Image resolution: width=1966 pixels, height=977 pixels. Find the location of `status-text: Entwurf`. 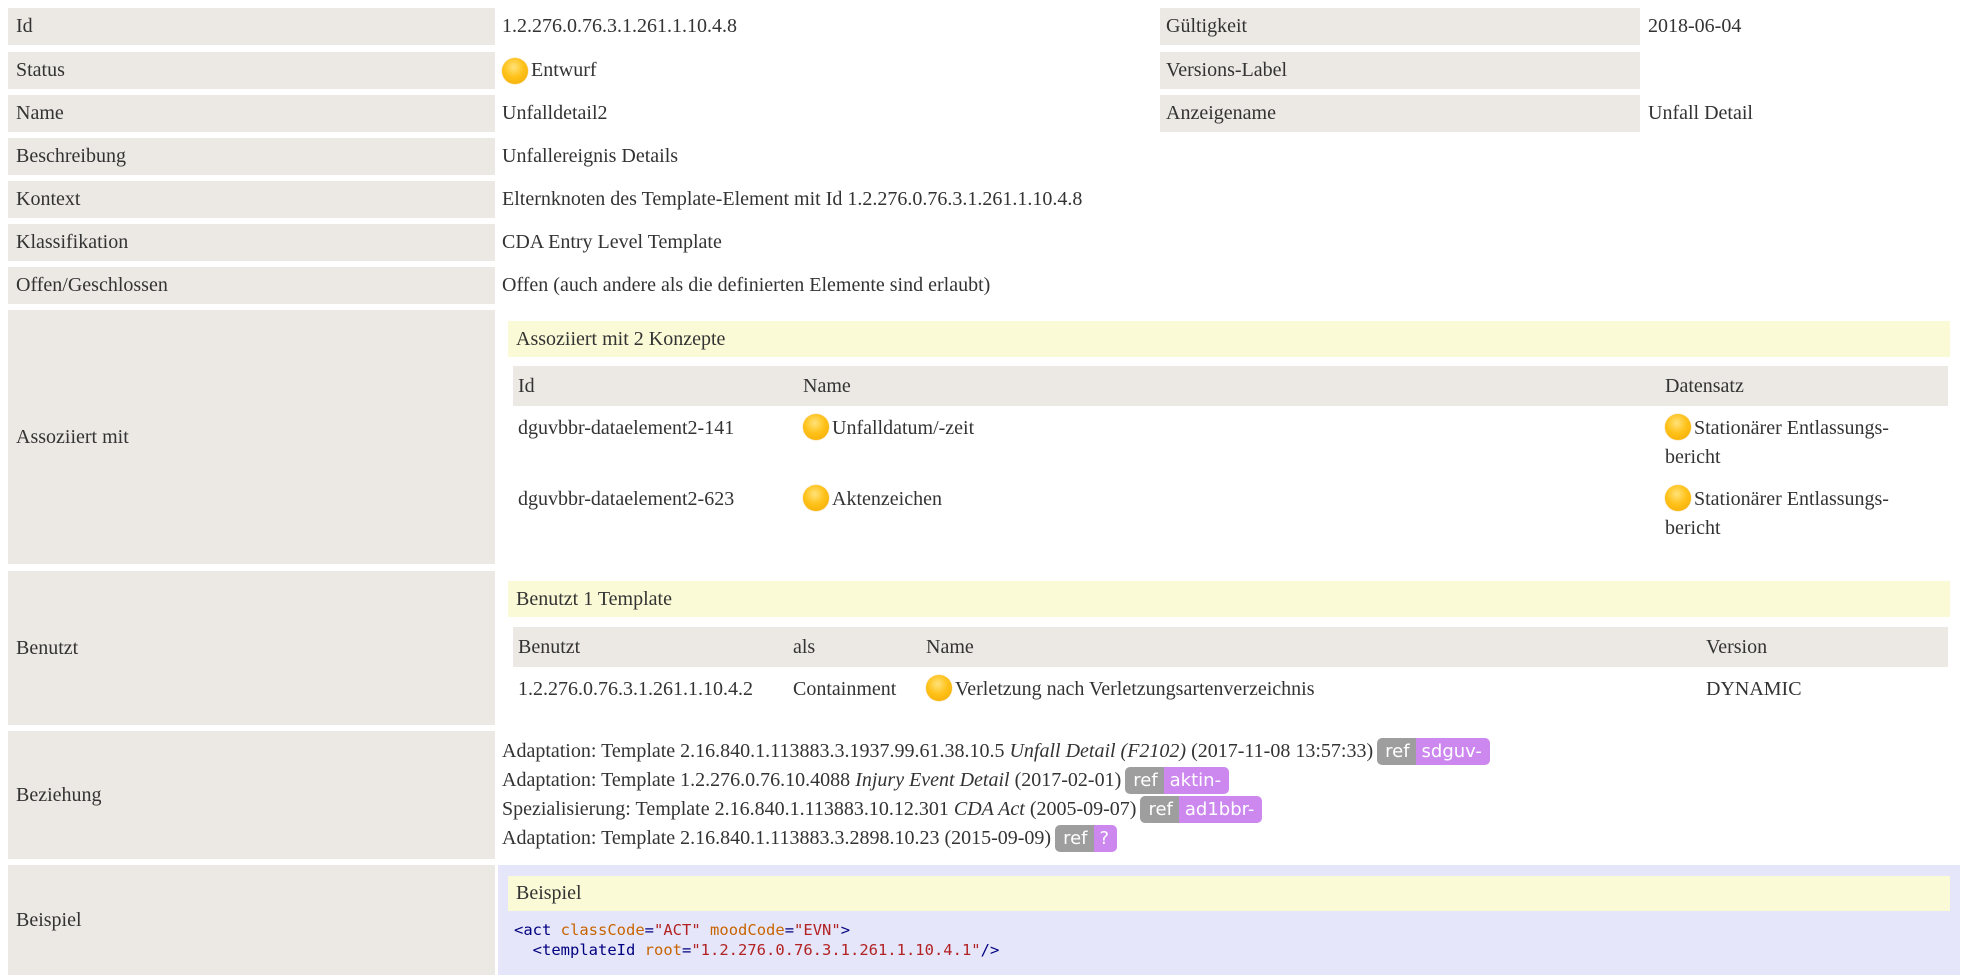

status-text: Entwurf is located at coordinates (564, 70).